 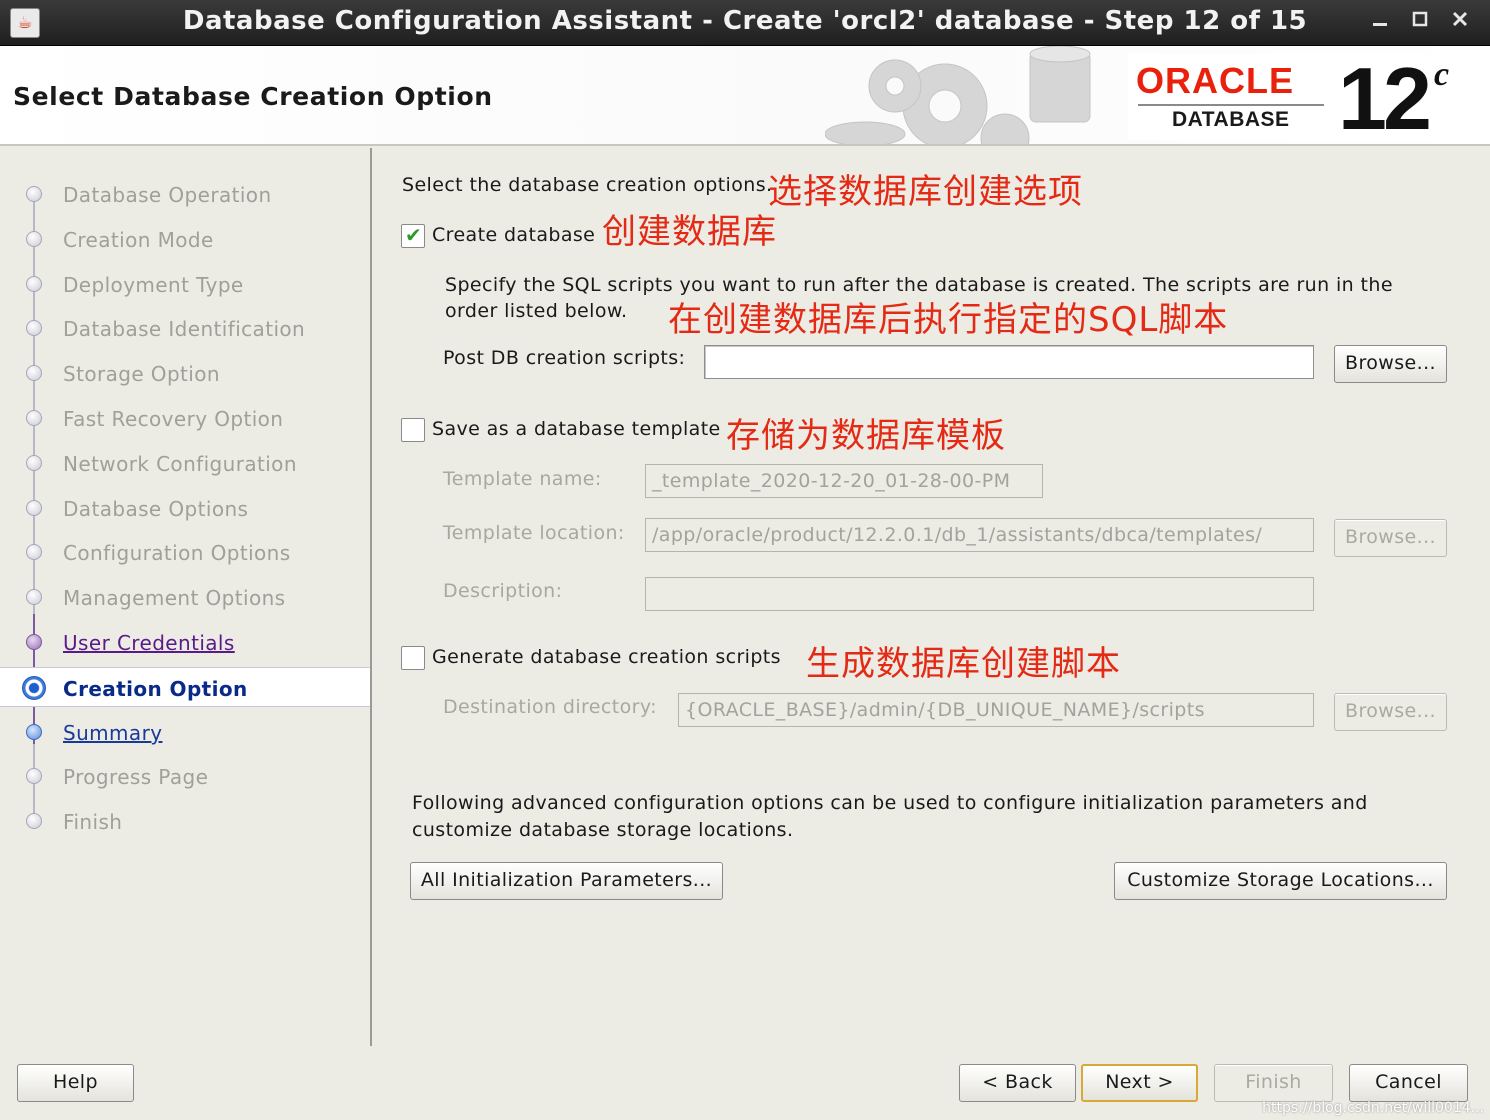 What do you see at coordinates (75, 1083) in the screenshot?
I see `help-button: Help` at bounding box center [75, 1083].